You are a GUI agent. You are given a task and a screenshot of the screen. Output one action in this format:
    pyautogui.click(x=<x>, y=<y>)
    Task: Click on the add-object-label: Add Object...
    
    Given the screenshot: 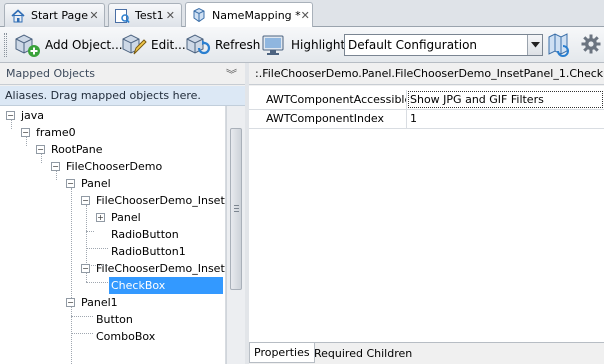 What is the action you would take?
    pyautogui.click(x=84, y=45)
    